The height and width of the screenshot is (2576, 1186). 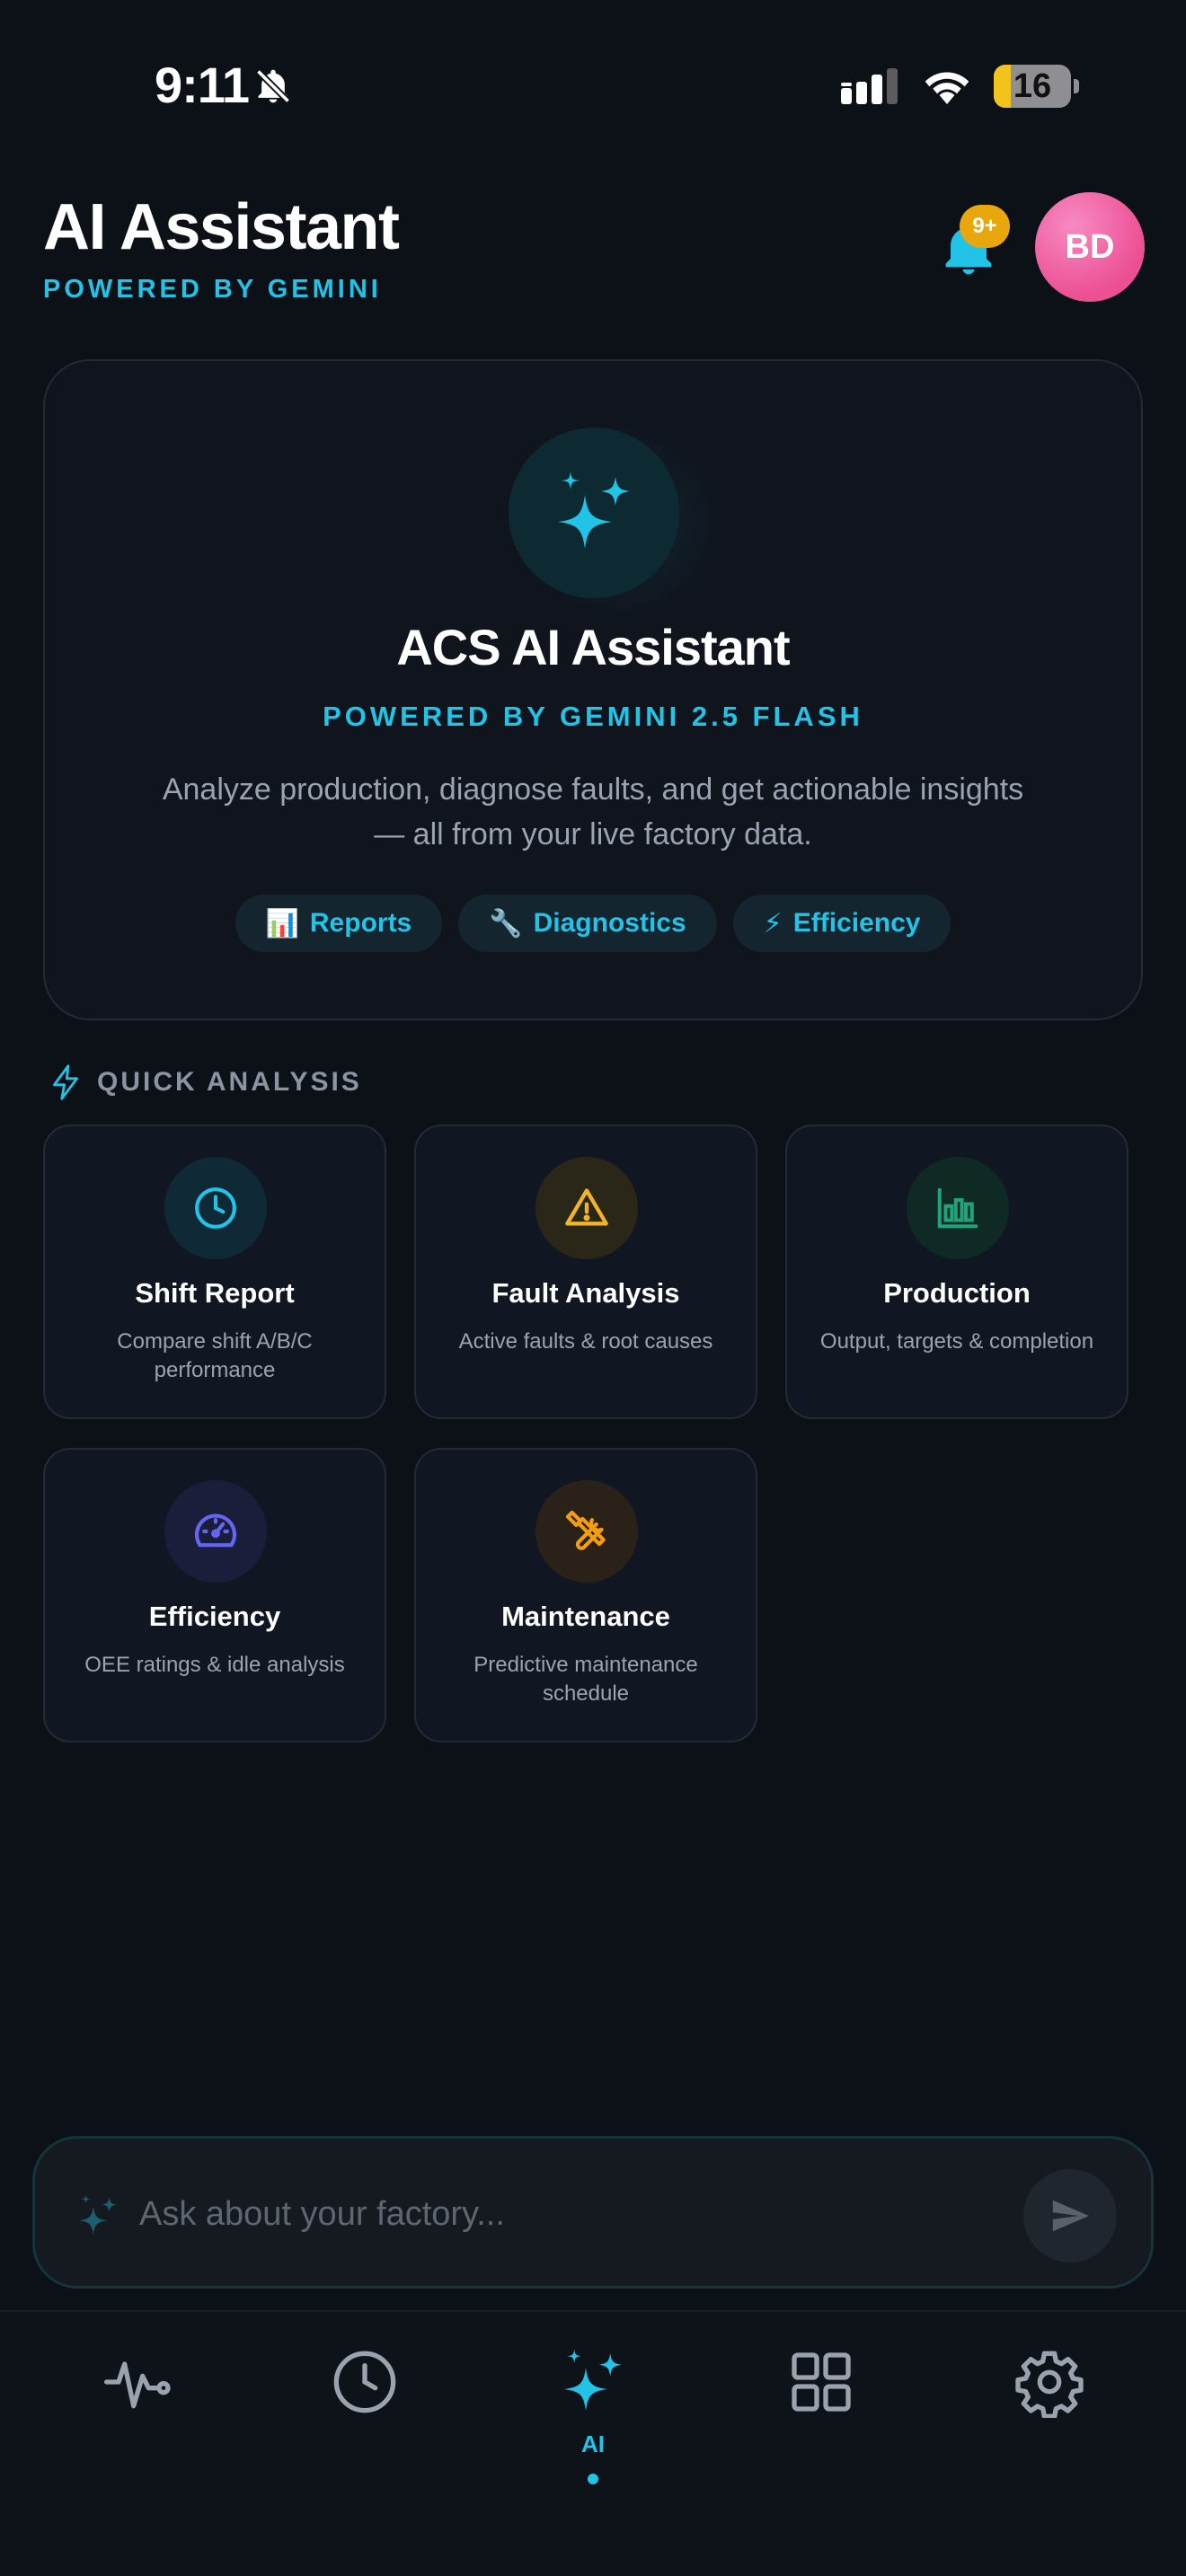 I want to click on warning-icon, so click(x=586, y=1207).